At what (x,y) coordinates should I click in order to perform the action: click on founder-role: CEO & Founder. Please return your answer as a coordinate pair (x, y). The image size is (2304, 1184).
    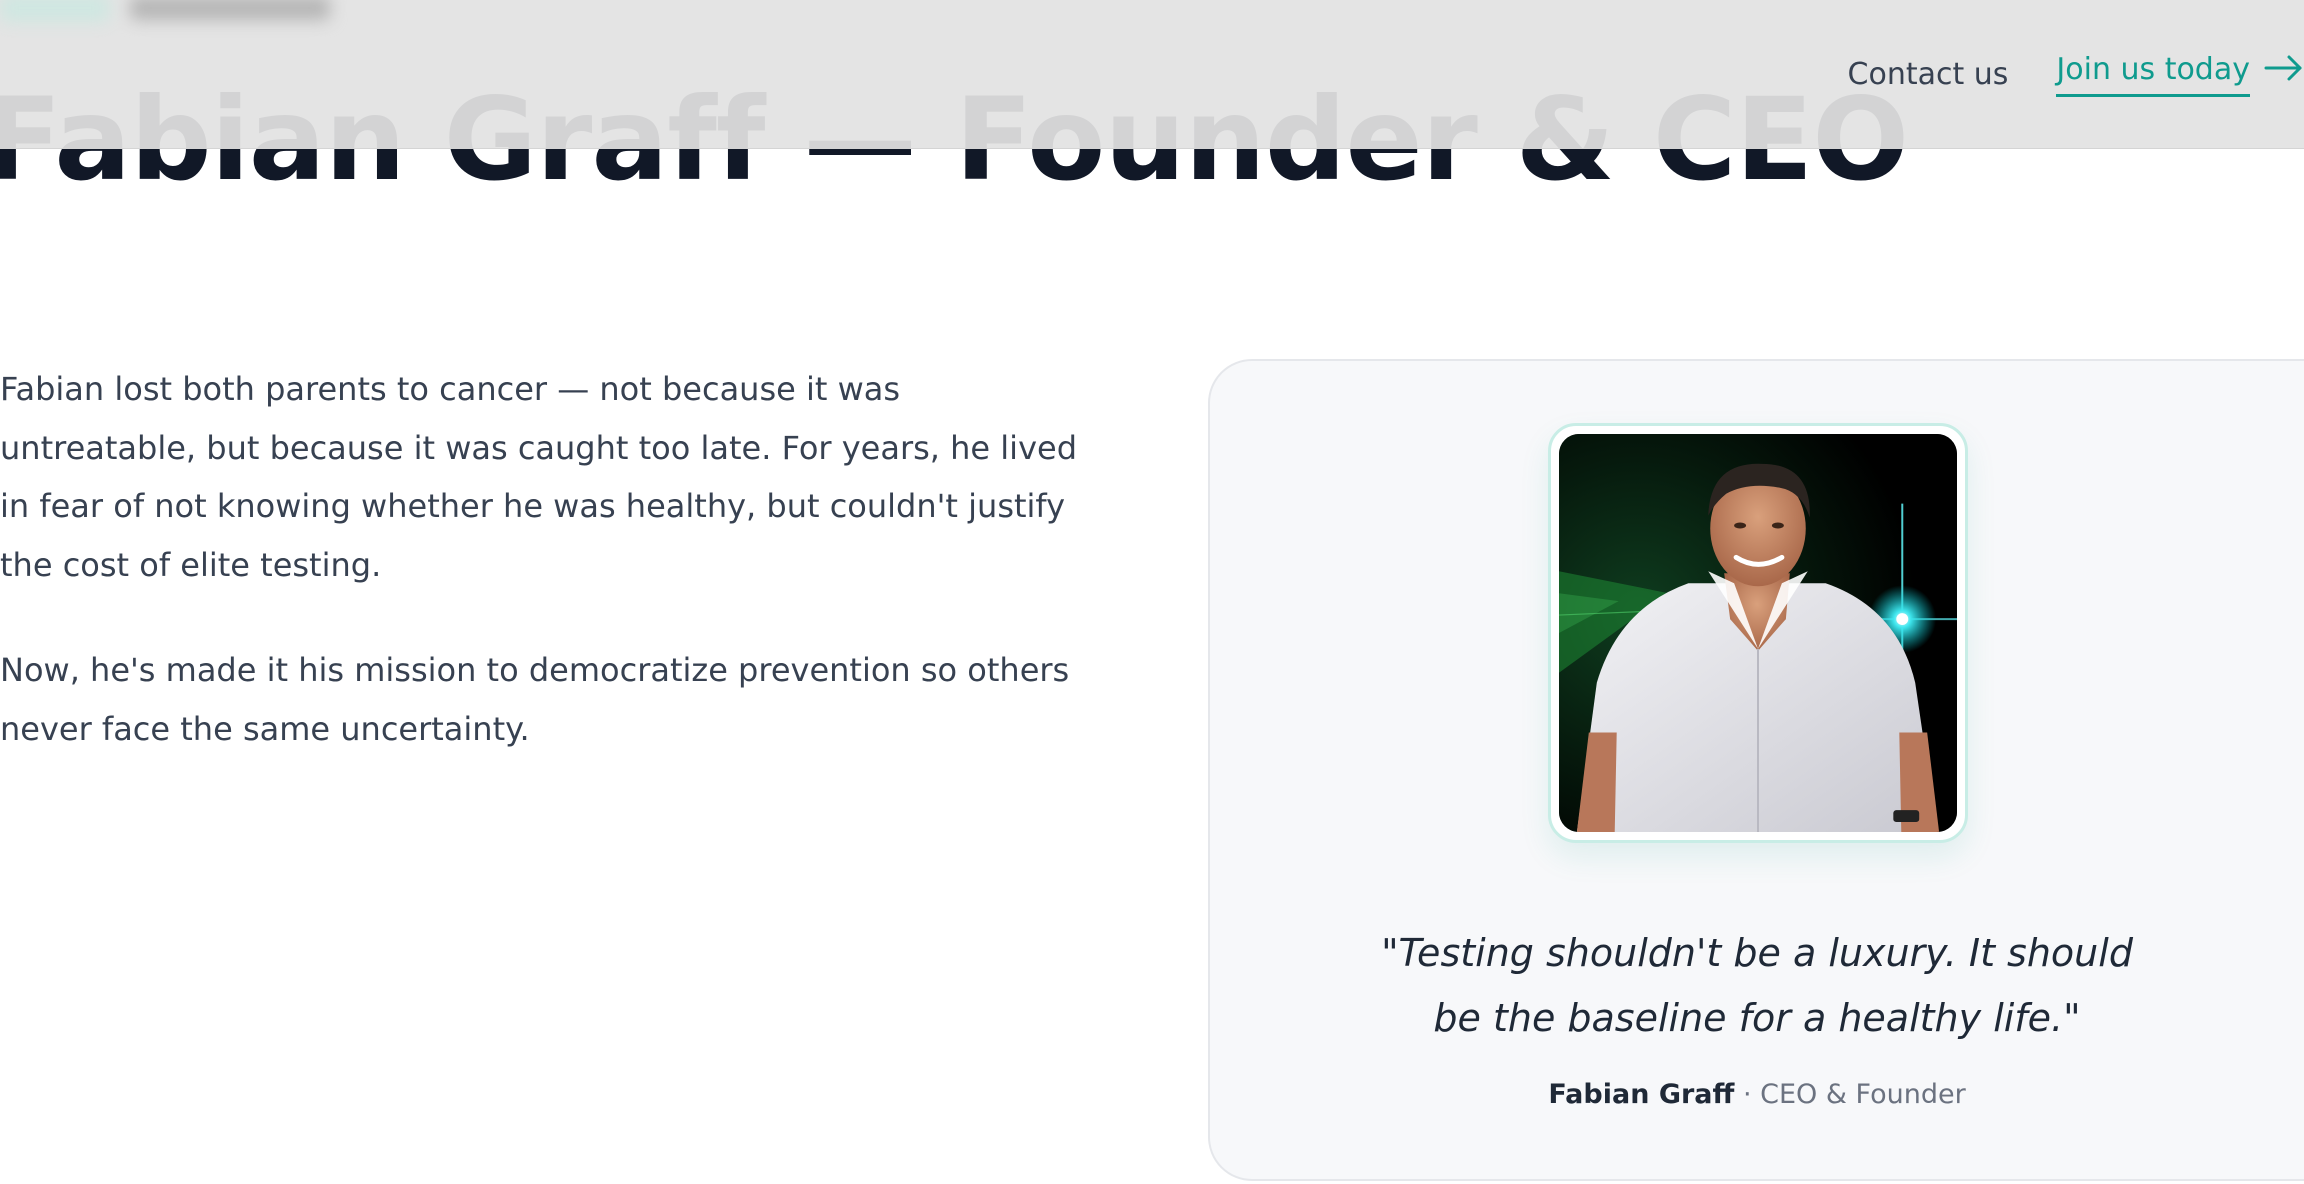
    Looking at the image, I should click on (1863, 1094).